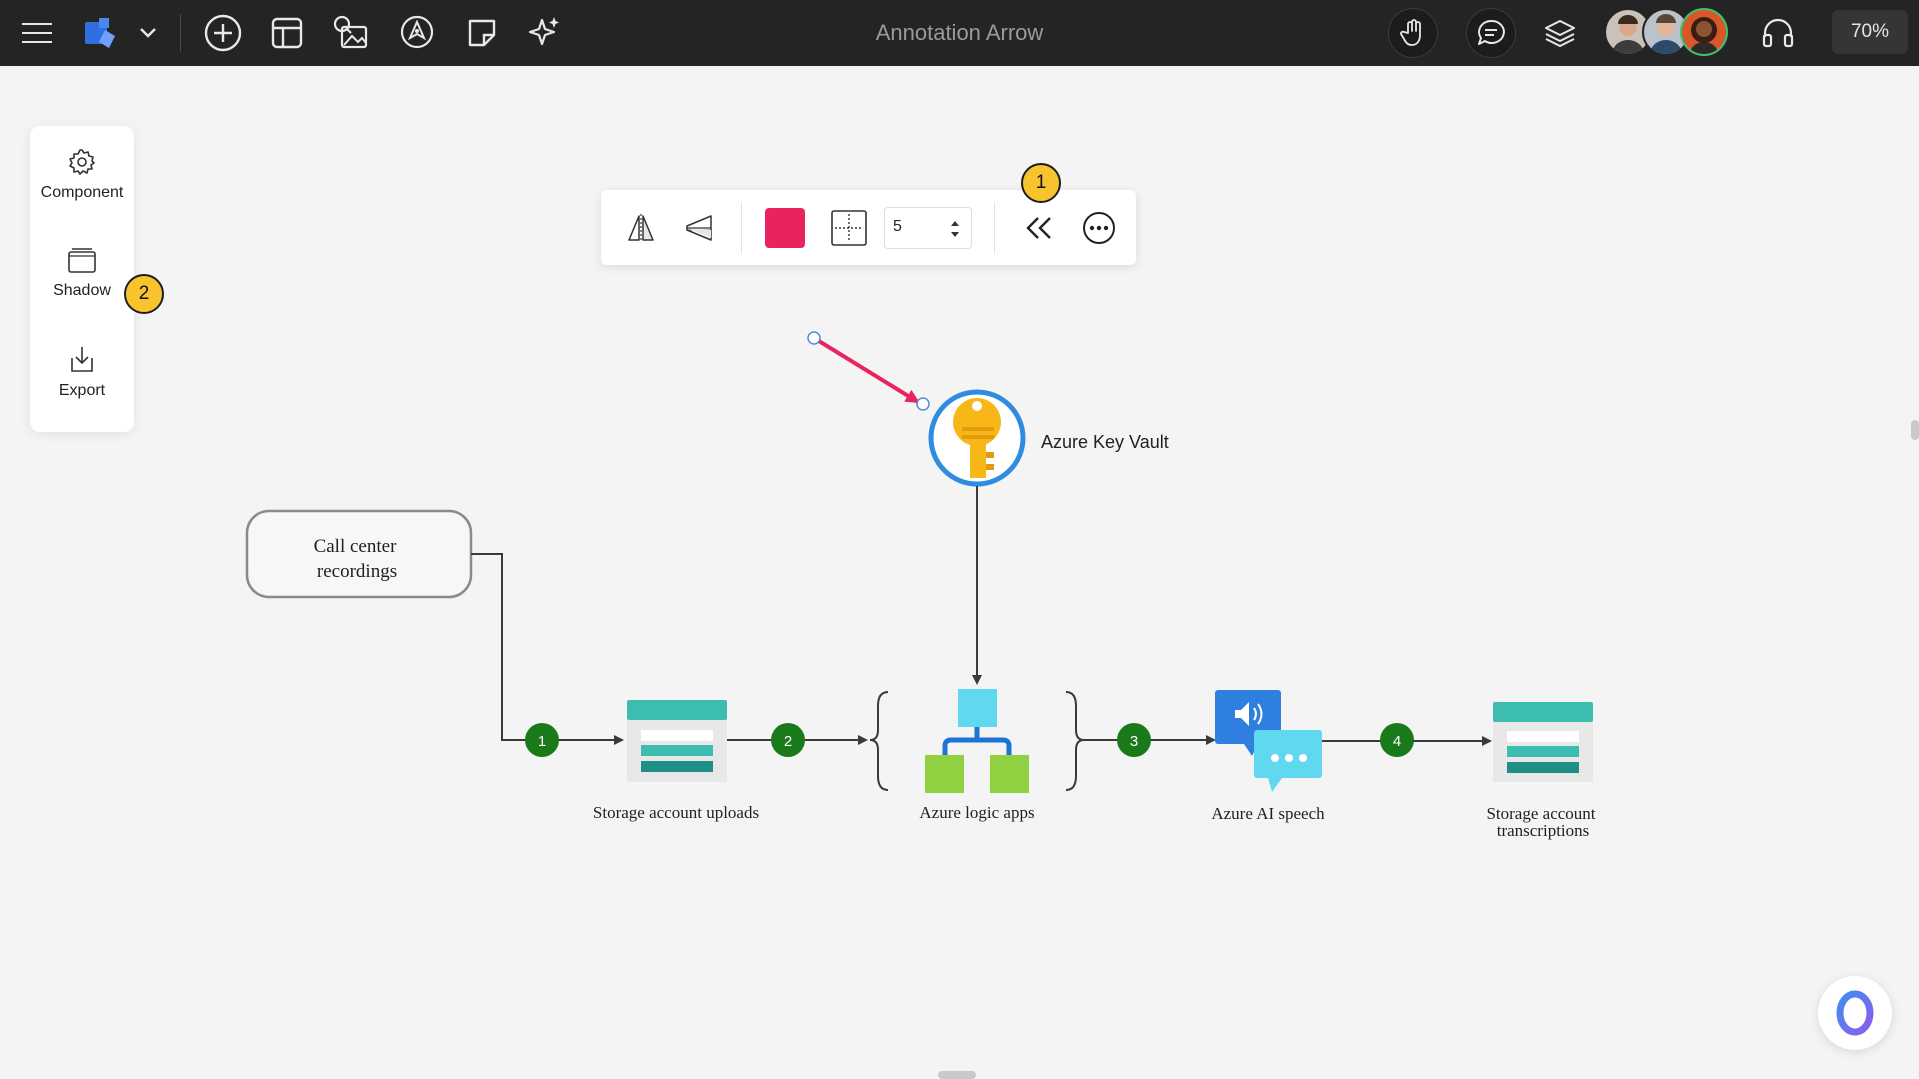 The width and height of the screenshot is (1919, 1079). I want to click on assistant-logo-icon, so click(1855, 1013).